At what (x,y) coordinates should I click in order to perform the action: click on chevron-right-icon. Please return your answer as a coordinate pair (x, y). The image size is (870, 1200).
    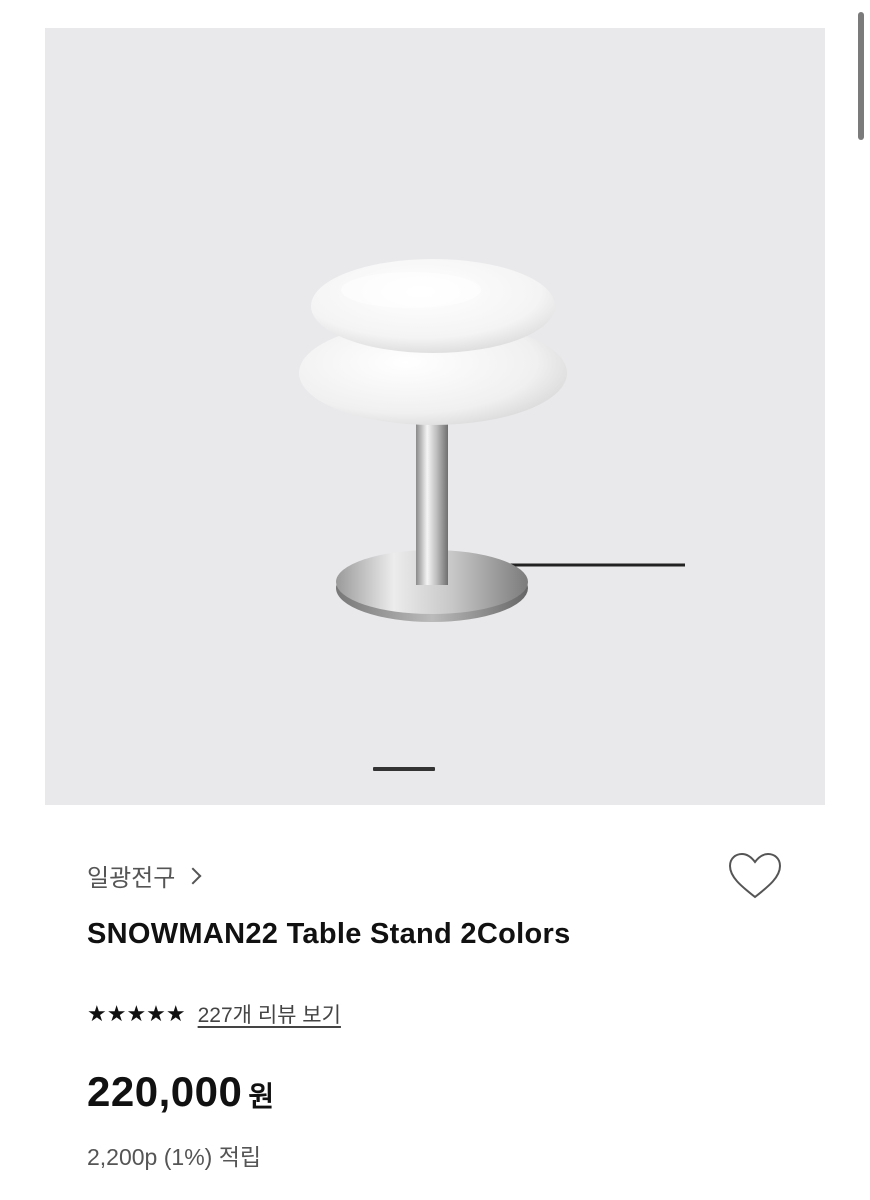
    Looking at the image, I should click on (193, 875).